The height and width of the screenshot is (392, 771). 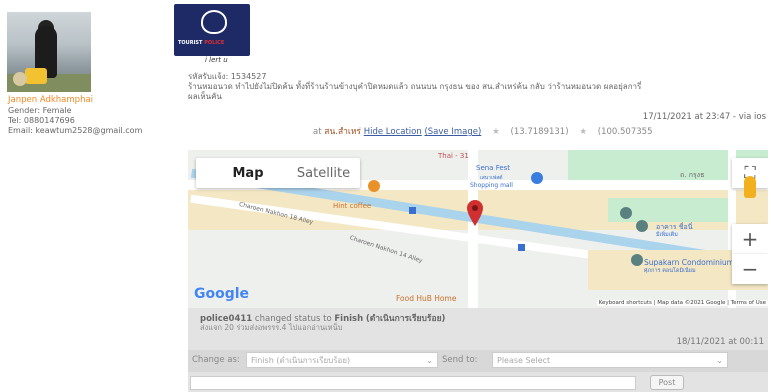 I want to click on map-label: Shopping mall, so click(x=491, y=185).